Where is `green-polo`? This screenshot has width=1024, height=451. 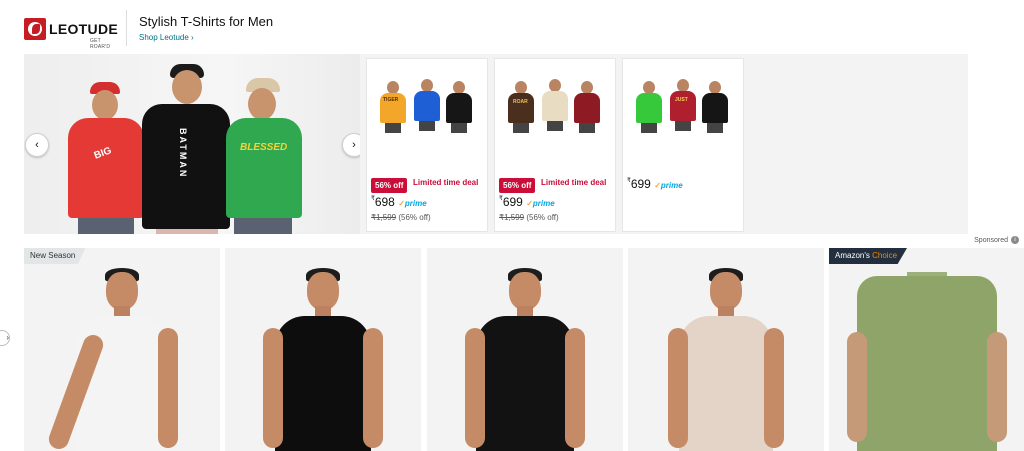 green-polo is located at coordinates (927, 363).